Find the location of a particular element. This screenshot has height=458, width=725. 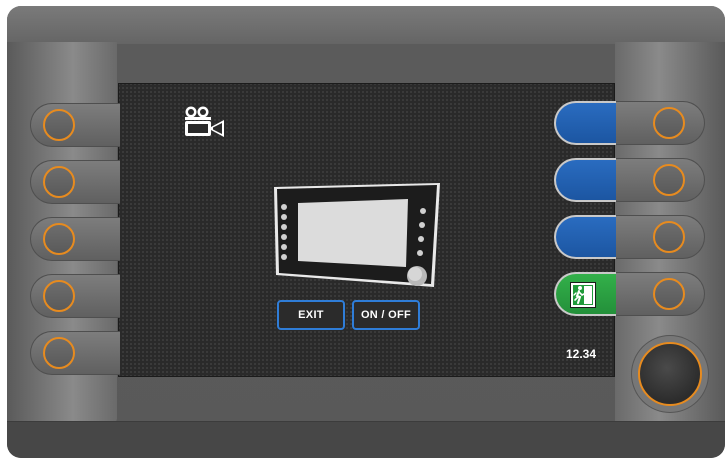

knob-center is located at coordinates (670, 374).